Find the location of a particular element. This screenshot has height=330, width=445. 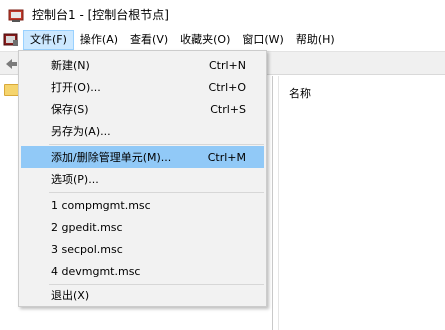

menu-item-save: 保存(S) Ctrl+S is located at coordinates (142, 109).